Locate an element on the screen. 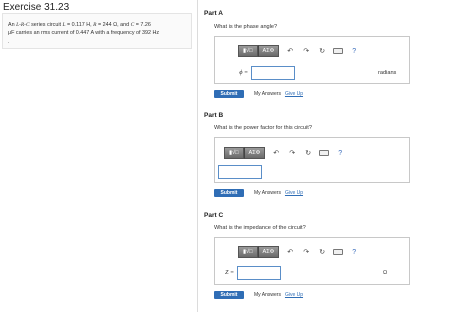 The image size is (474, 312). part-a-unit: radians is located at coordinates (387, 73).